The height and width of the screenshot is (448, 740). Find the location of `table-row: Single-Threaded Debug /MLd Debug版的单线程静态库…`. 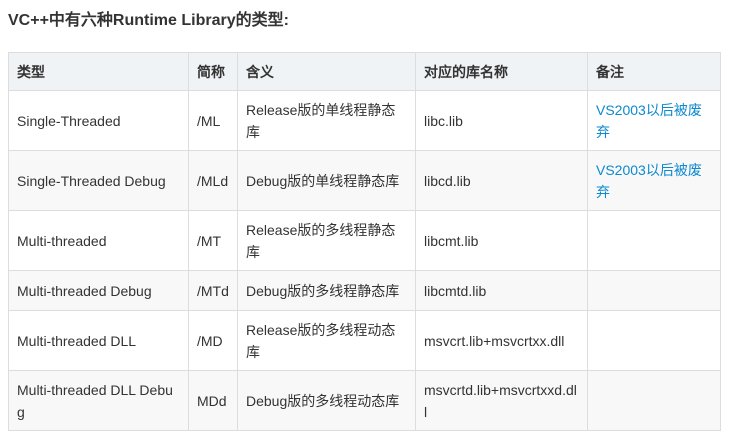

table-row: Single-Threaded Debug /MLd Debug版的单线程静态库… is located at coordinates (364, 180).